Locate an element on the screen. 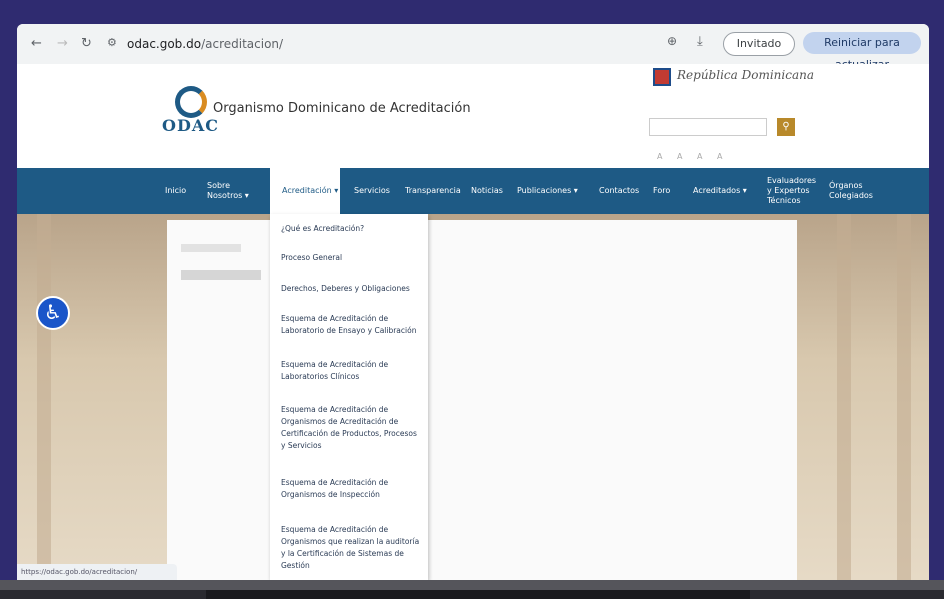 The height and width of the screenshot is (599, 944). back-arrow-icon: ← is located at coordinates (36, 43).